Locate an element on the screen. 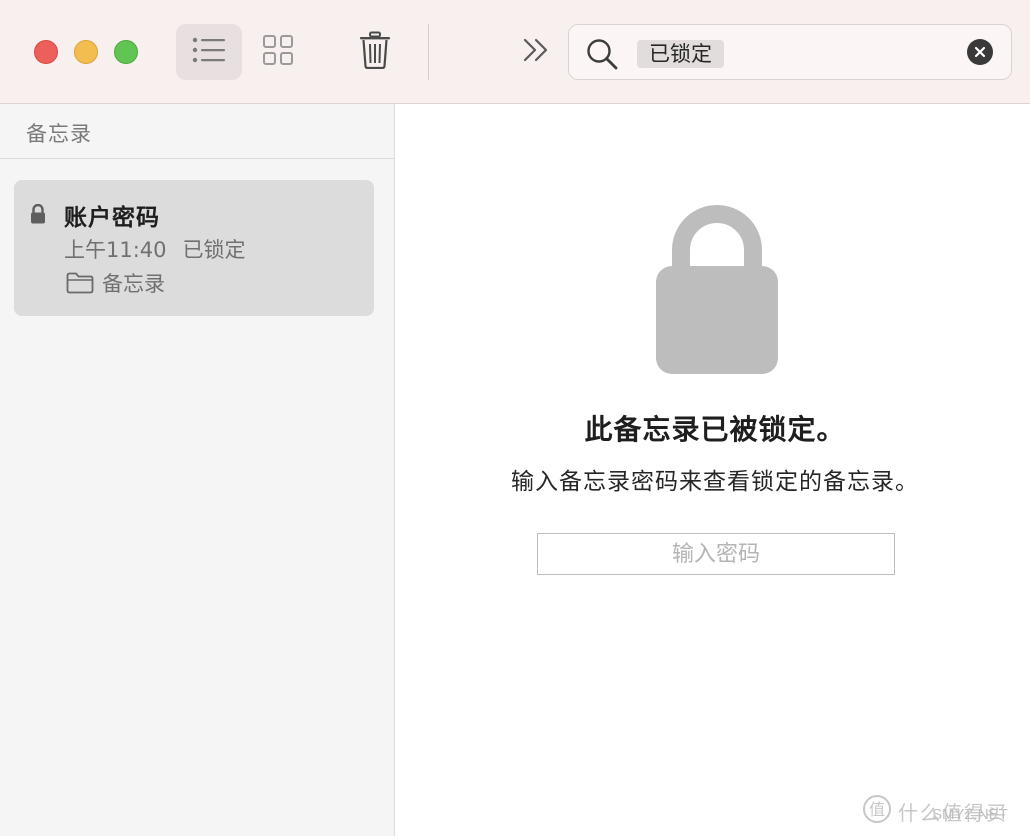 The height and width of the screenshot is (836, 1030). grid-icon is located at coordinates (278, 52).